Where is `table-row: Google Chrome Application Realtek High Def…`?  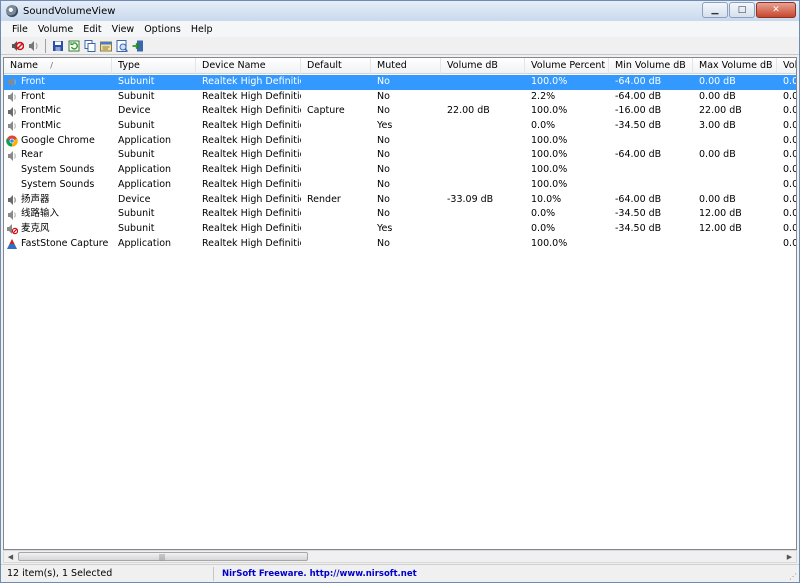 table-row: Google Chrome Application Realtek High Def… is located at coordinates (400, 141).